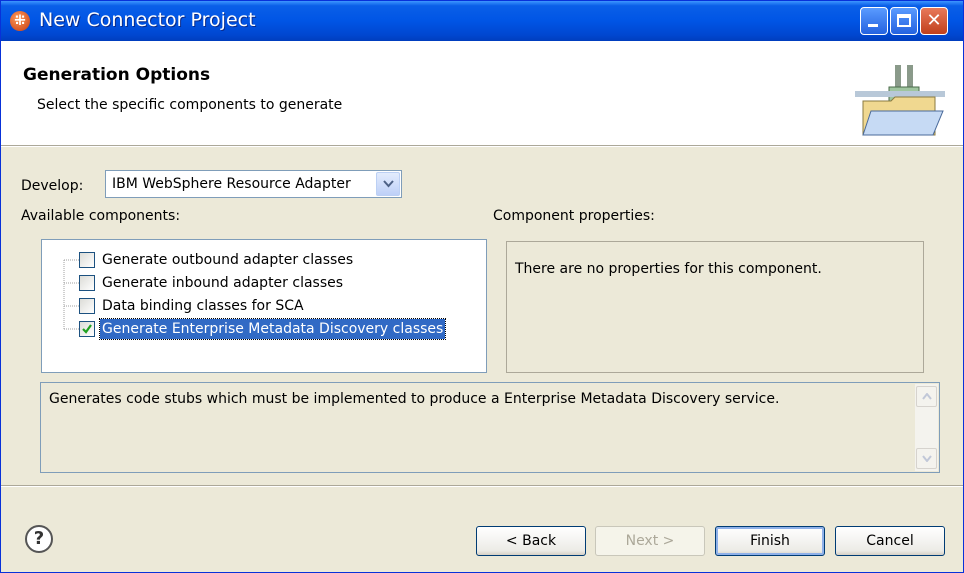 The height and width of the screenshot is (573, 964). Describe the element at coordinates (147, 20) in the screenshot. I see `window-title: New Connector Project` at that location.